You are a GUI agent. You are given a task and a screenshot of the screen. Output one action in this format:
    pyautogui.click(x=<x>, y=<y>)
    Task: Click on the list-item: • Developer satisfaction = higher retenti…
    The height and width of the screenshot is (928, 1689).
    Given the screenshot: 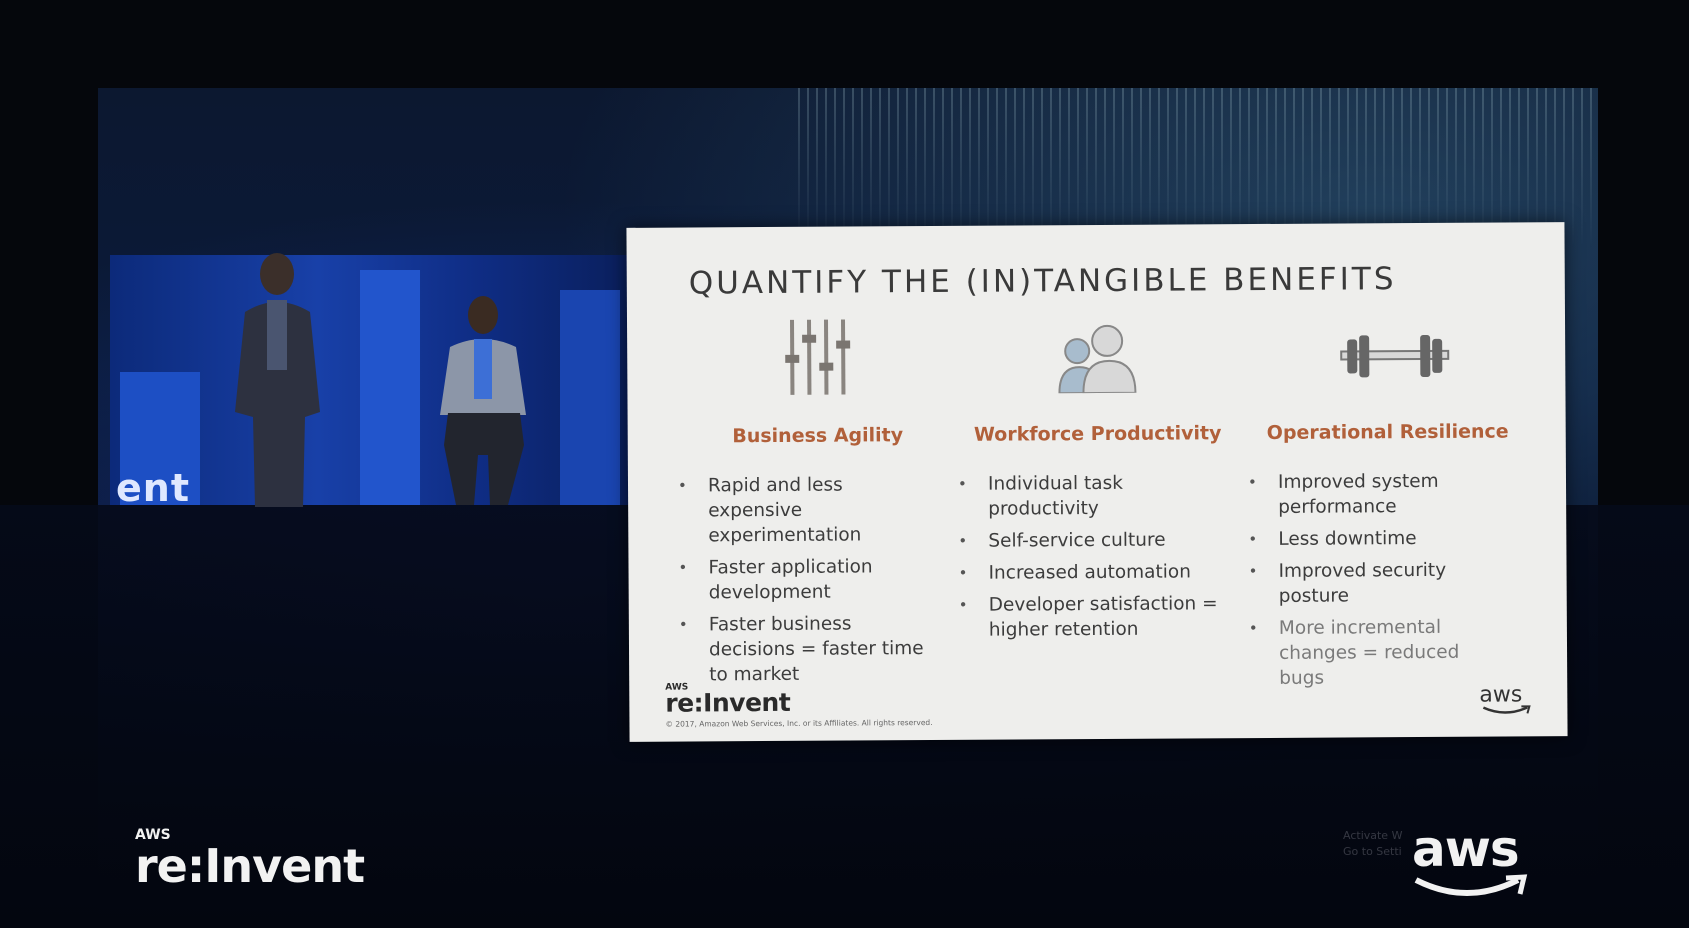 What is the action you would take?
    pyautogui.click(x=1088, y=617)
    